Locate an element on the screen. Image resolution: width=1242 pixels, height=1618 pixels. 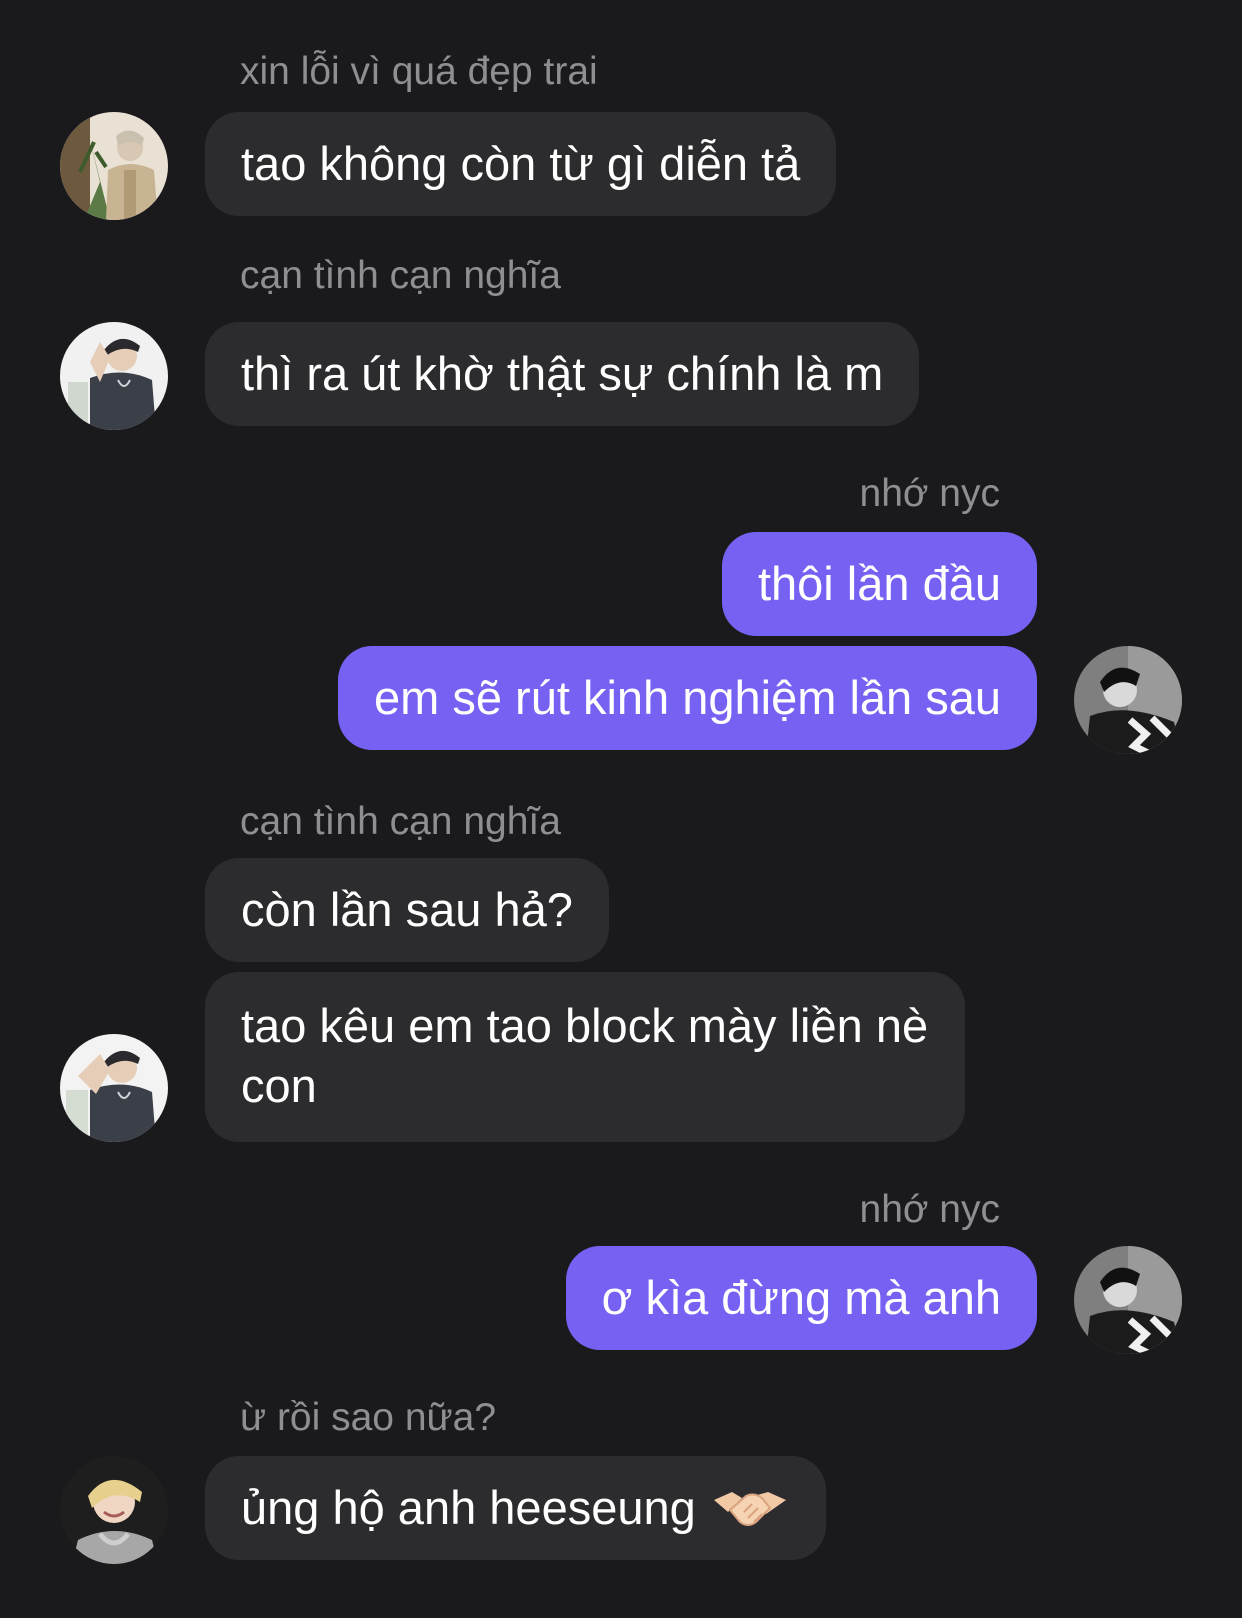
message-text: ủng hộ anh heeseung is located at coordinates (468, 1507).